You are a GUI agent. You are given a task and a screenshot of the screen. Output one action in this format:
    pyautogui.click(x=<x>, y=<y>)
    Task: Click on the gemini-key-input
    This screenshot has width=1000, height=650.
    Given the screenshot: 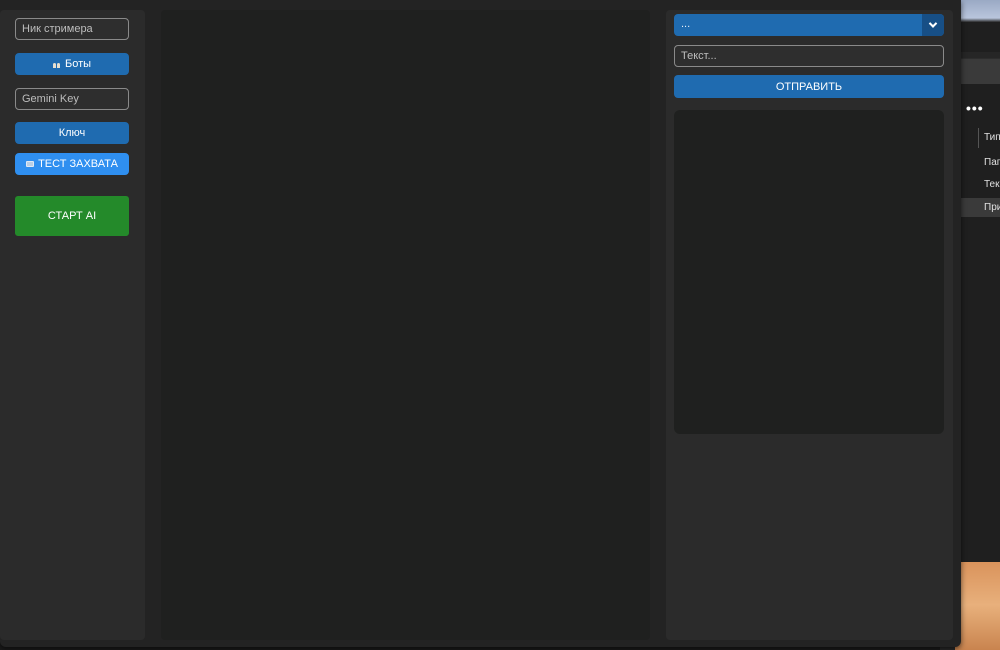 What is the action you would take?
    pyautogui.click(x=72, y=99)
    